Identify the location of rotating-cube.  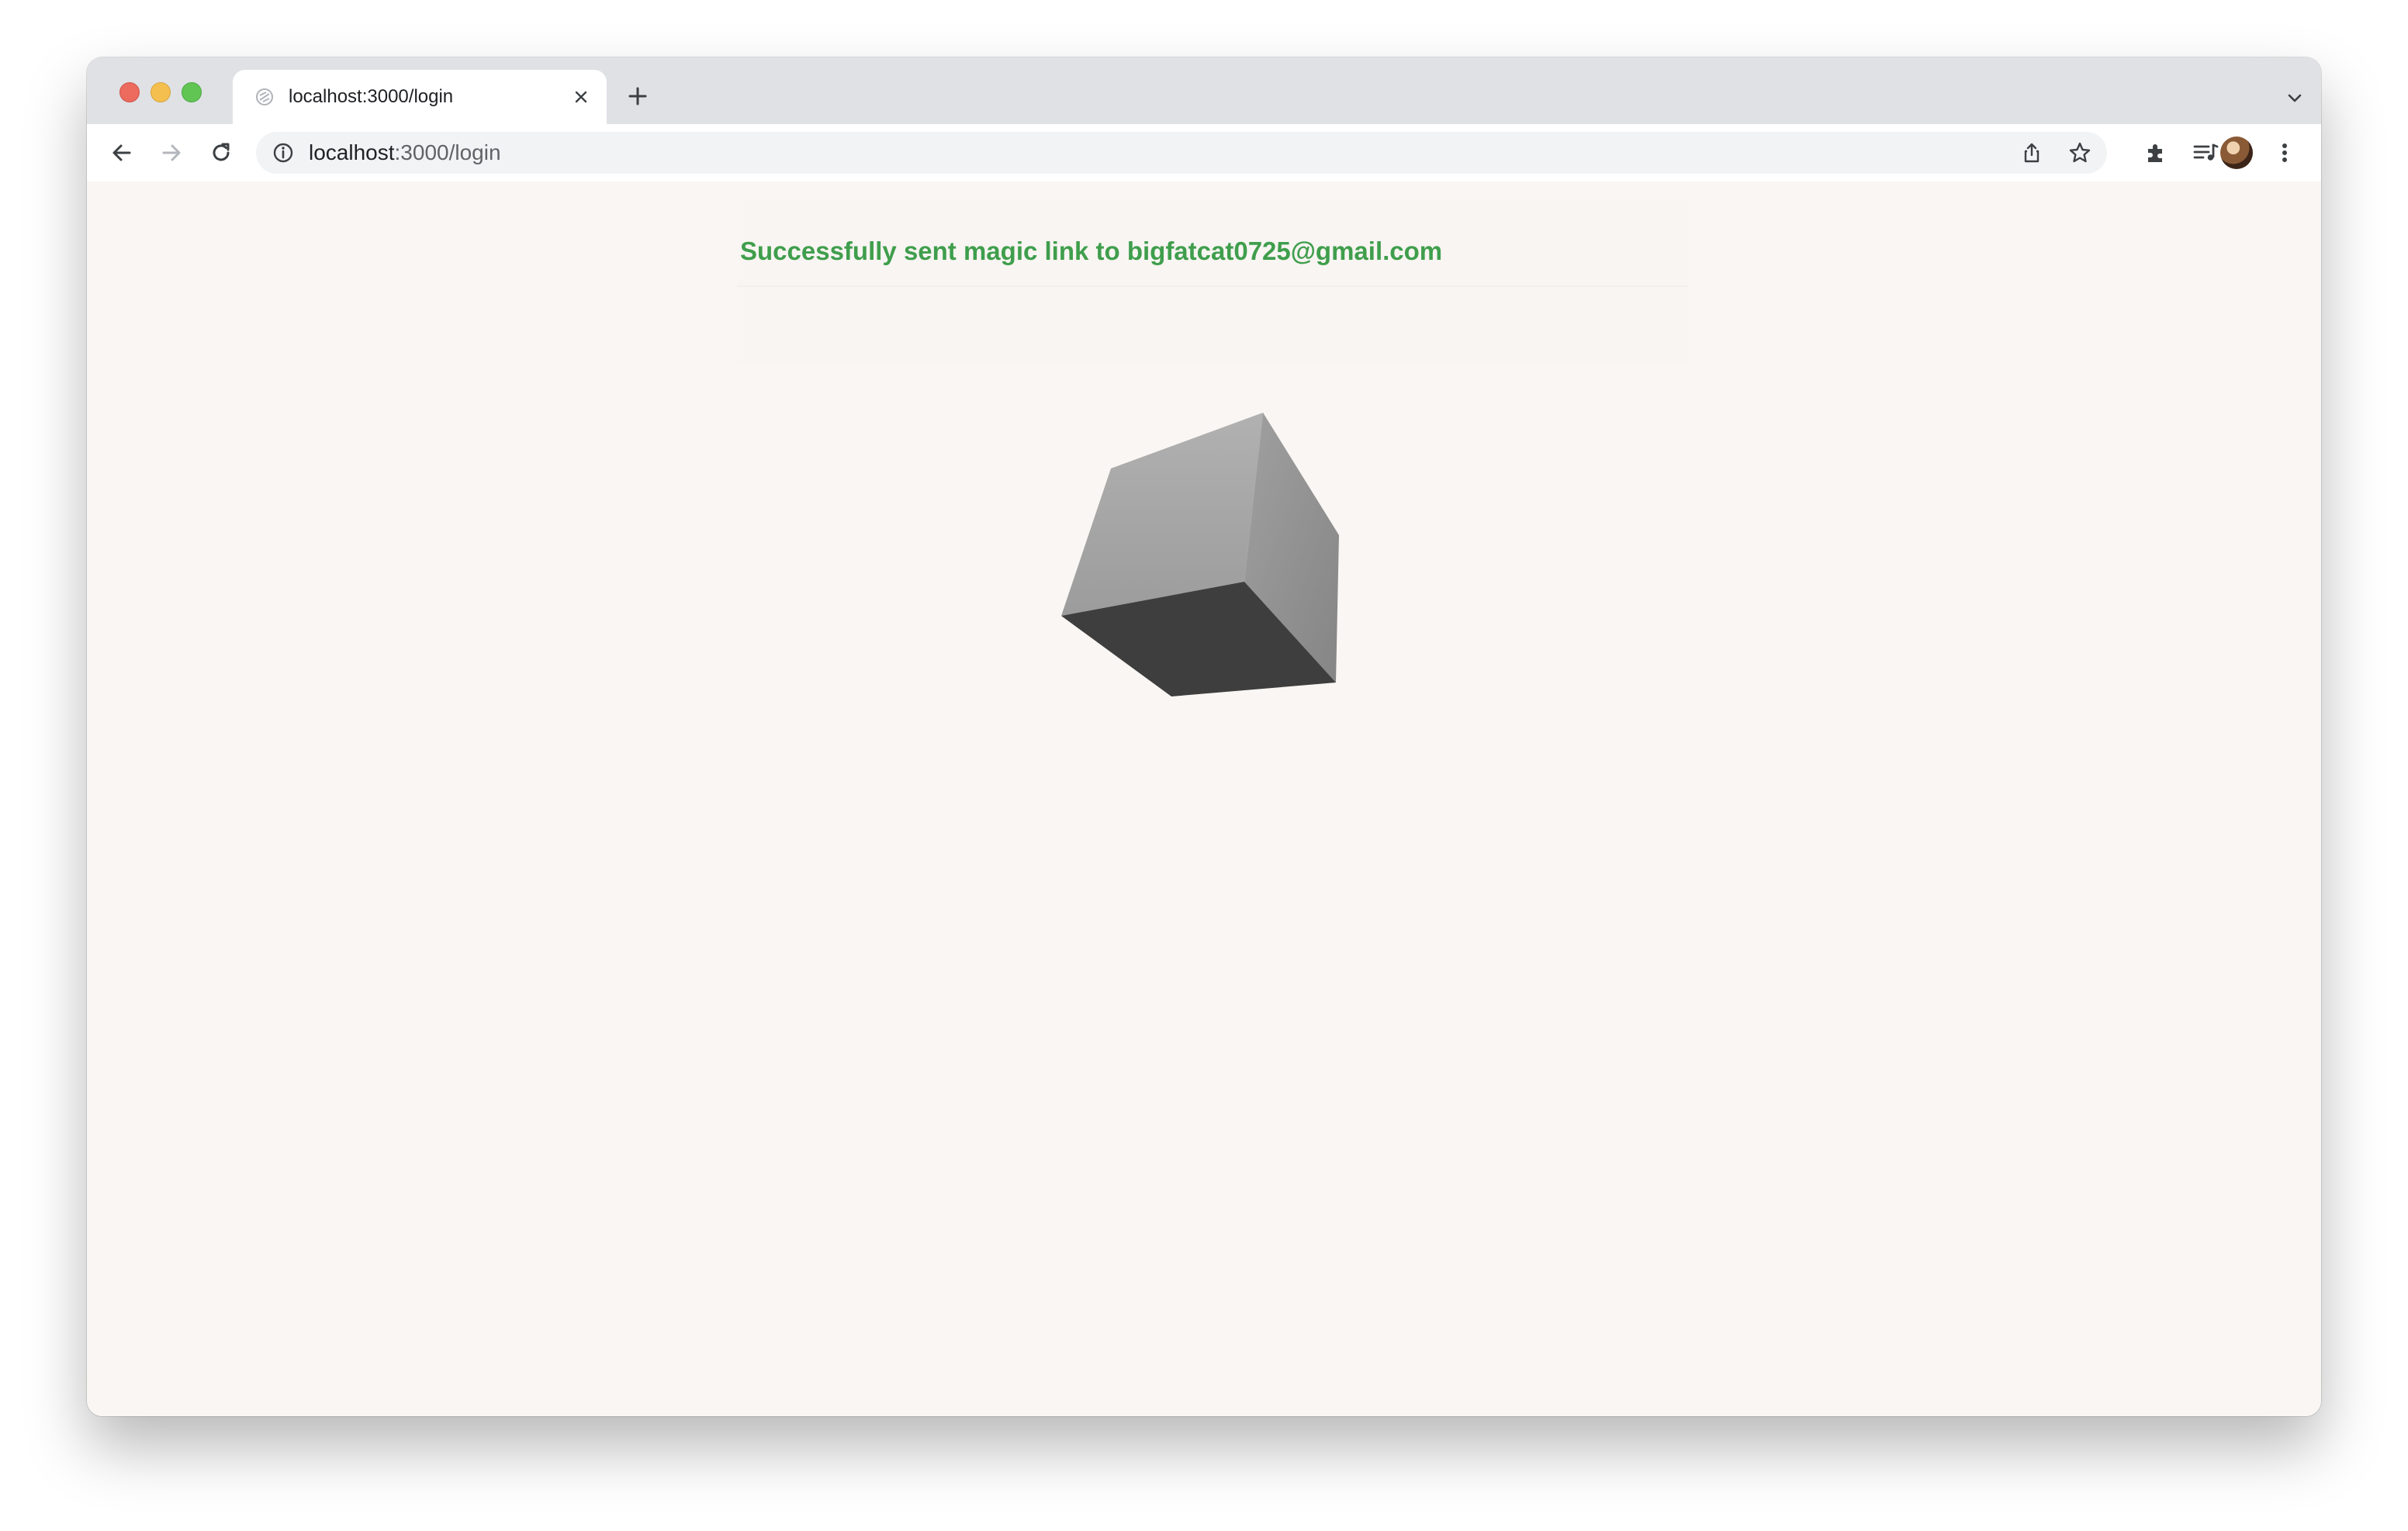
(1200, 554).